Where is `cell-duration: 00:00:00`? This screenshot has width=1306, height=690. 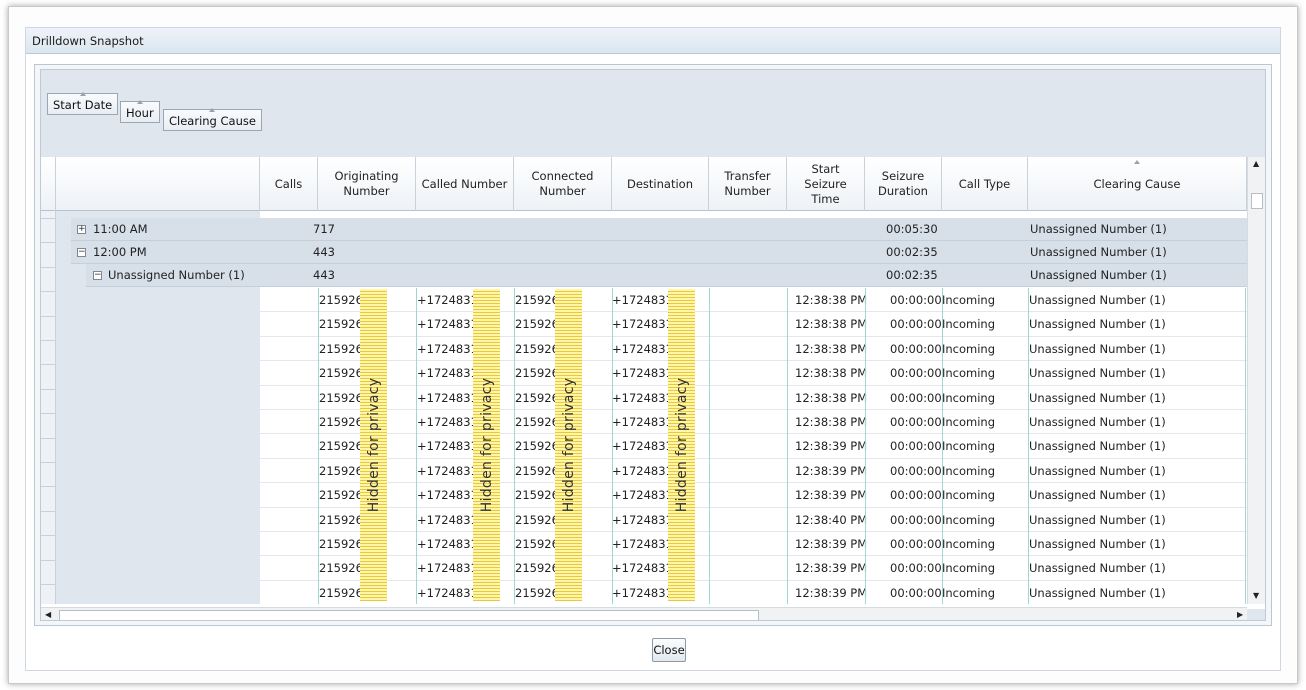 cell-duration: 00:00:00 is located at coordinates (916, 592).